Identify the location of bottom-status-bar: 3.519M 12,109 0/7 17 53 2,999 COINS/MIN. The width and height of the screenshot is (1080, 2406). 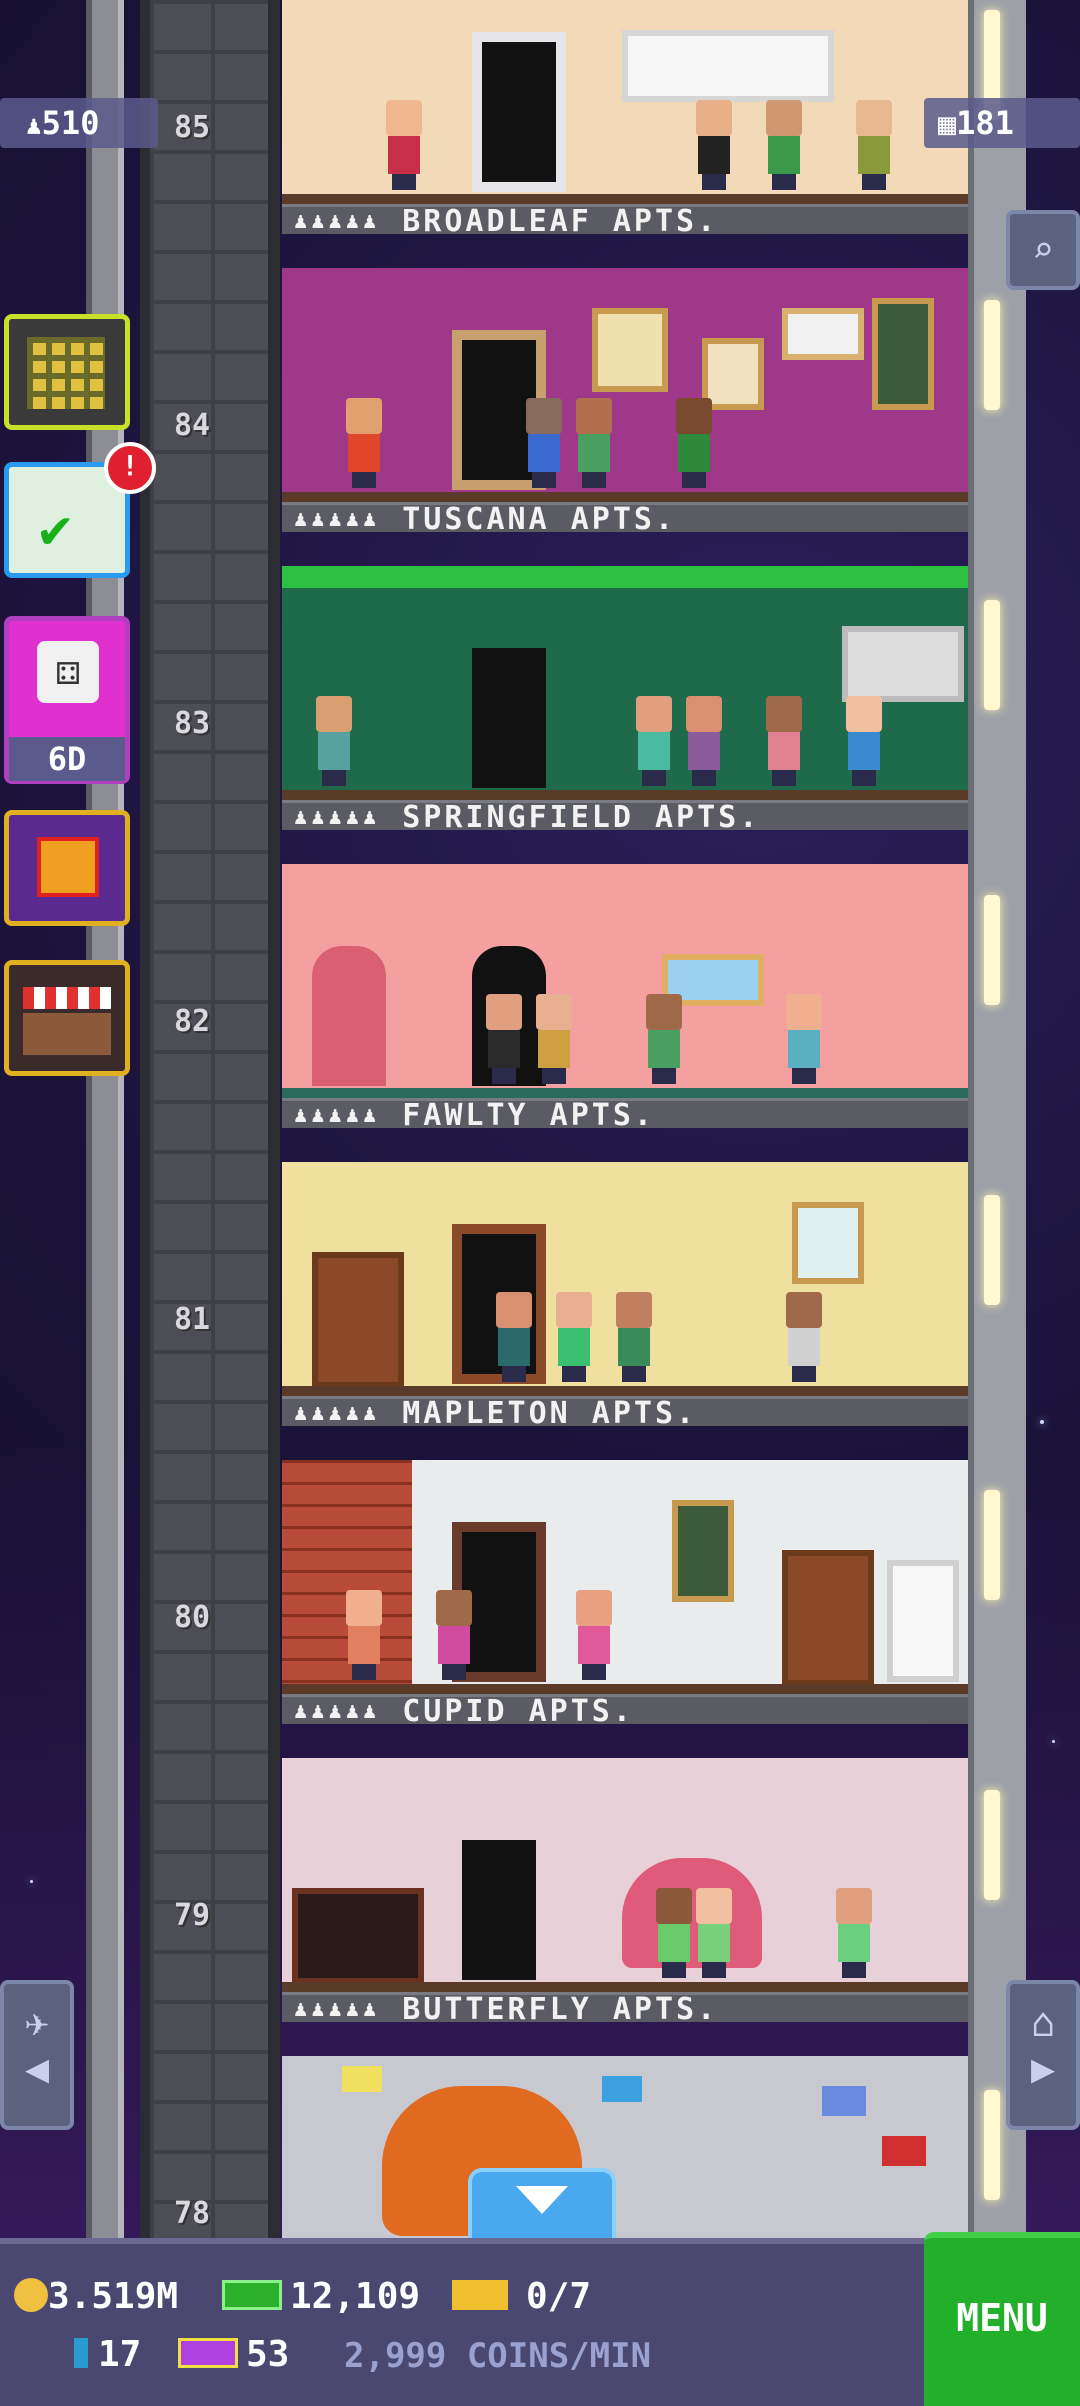
(540, 2322).